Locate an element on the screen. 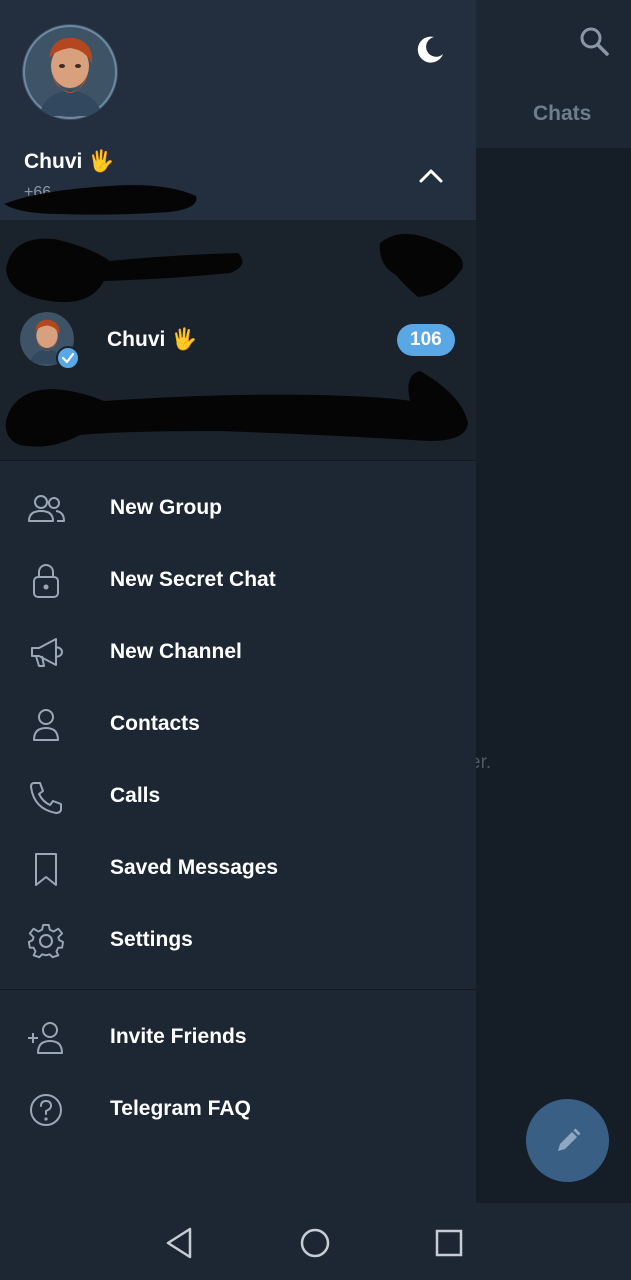 This screenshot has height=1280, width=631. menu-item-contacts: Contacts is located at coordinates (238, 725).